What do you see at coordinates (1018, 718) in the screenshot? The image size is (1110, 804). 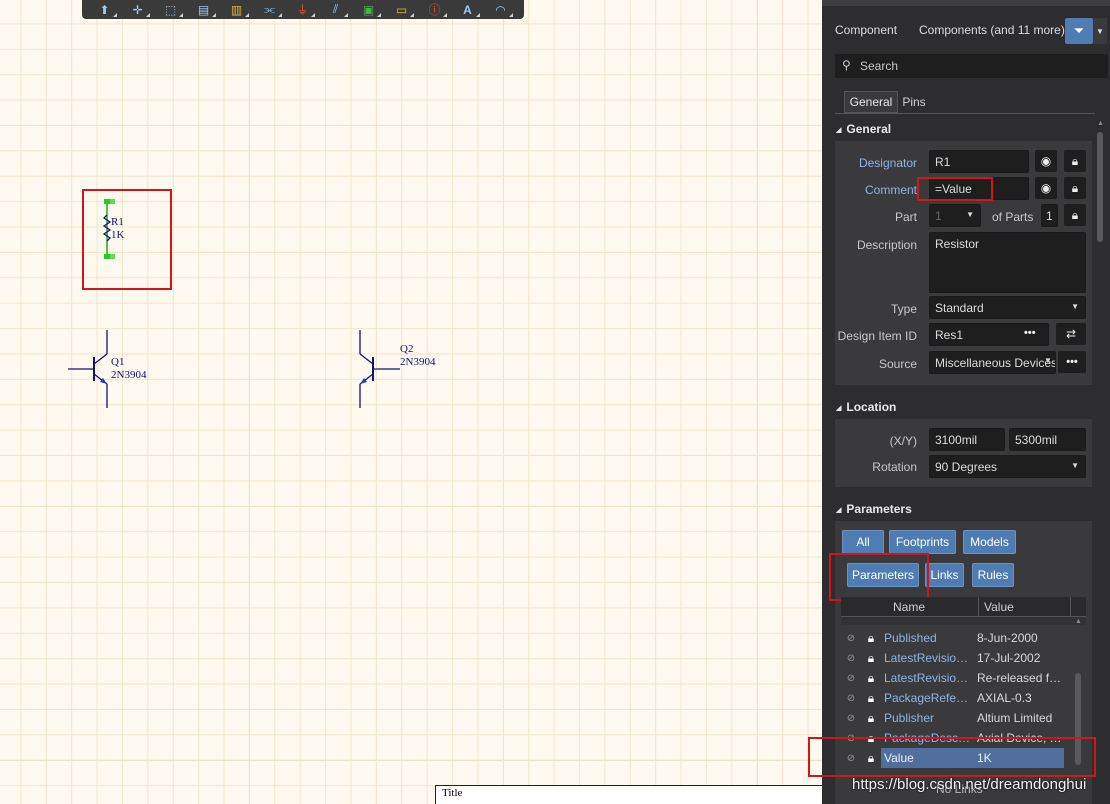 I see `param-value: Altium Limited` at bounding box center [1018, 718].